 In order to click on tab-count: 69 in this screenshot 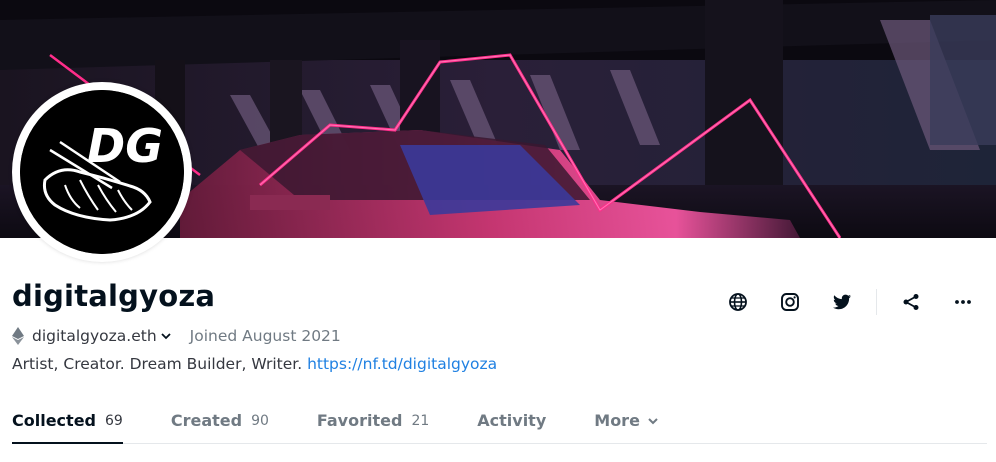, I will do `click(114, 420)`.